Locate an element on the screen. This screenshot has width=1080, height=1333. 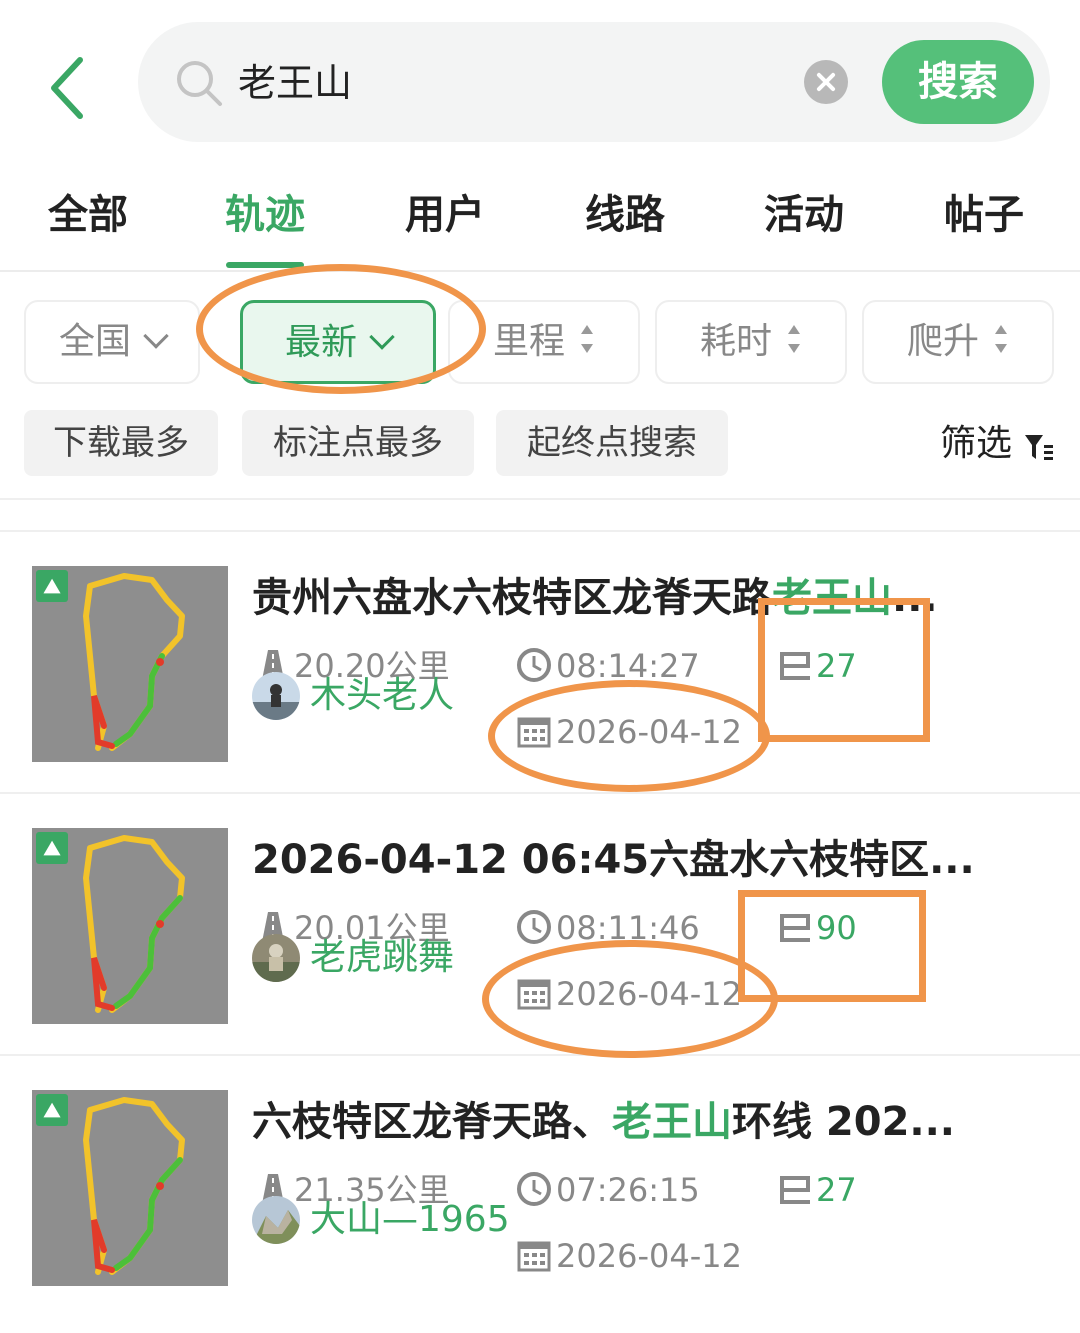
sort-latest-dropdown: 最新 is located at coordinates (338, 342).